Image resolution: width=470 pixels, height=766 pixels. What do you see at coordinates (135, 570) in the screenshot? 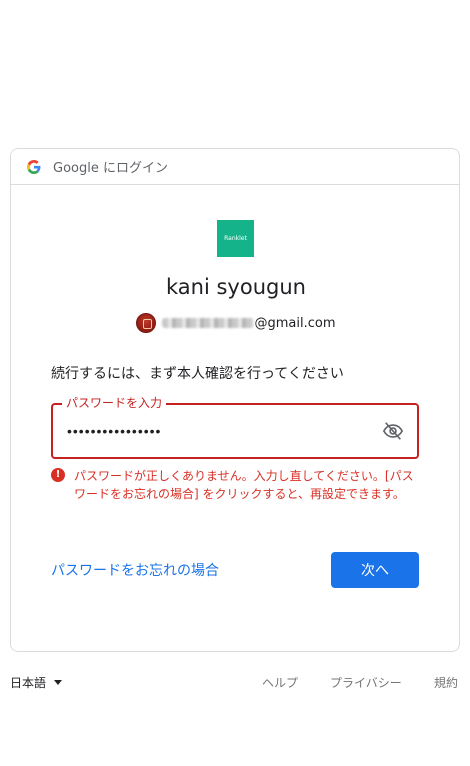
I see `forgot-password-link: パスワードをお忘れの場合` at bounding box center [135, 570].